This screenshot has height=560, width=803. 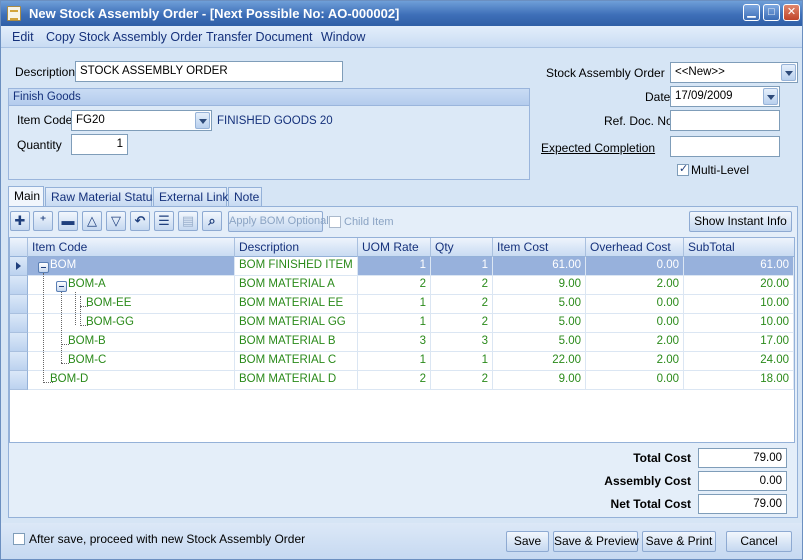 I want to click on cell-cost: 22.00, so click(x=539, y=361).